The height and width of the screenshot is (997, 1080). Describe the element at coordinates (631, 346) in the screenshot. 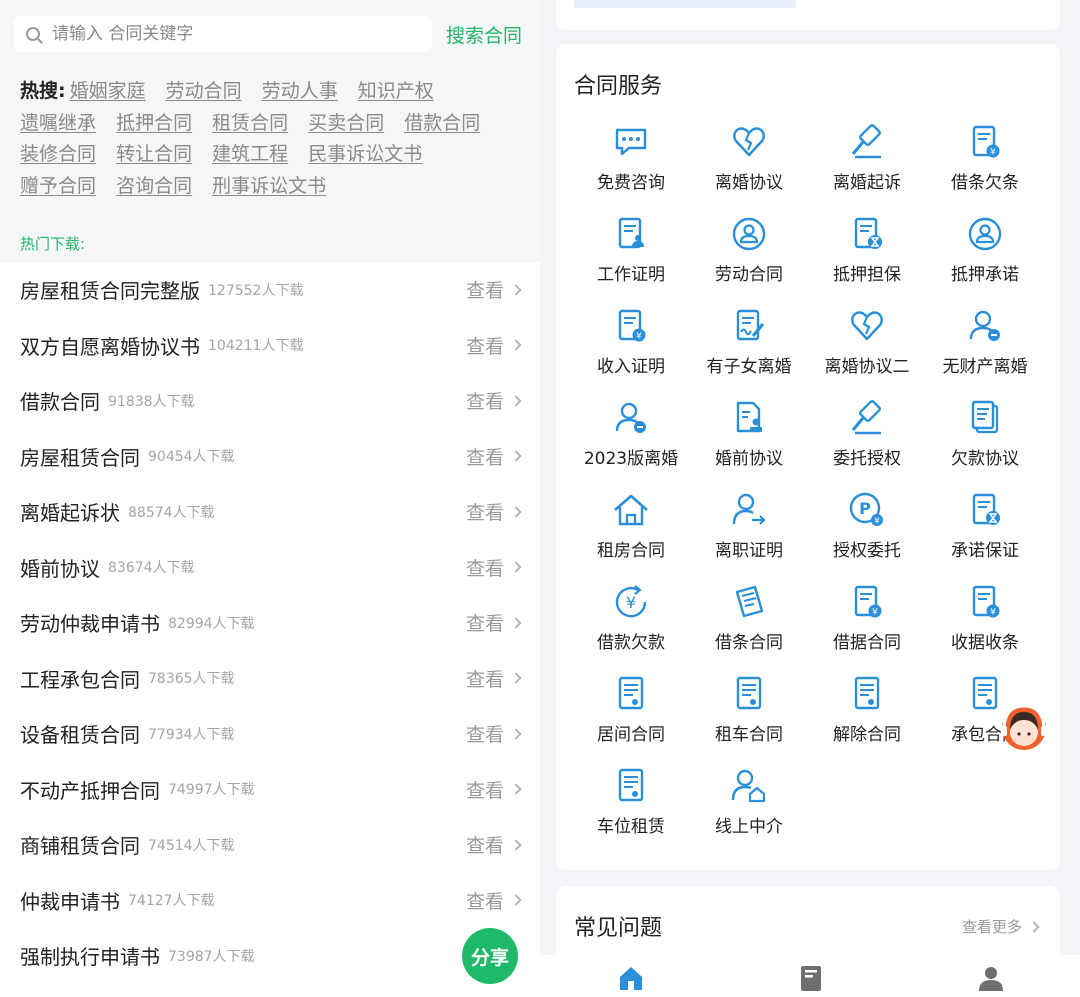

I see `service-item: ¥ 收入证明` at that location.